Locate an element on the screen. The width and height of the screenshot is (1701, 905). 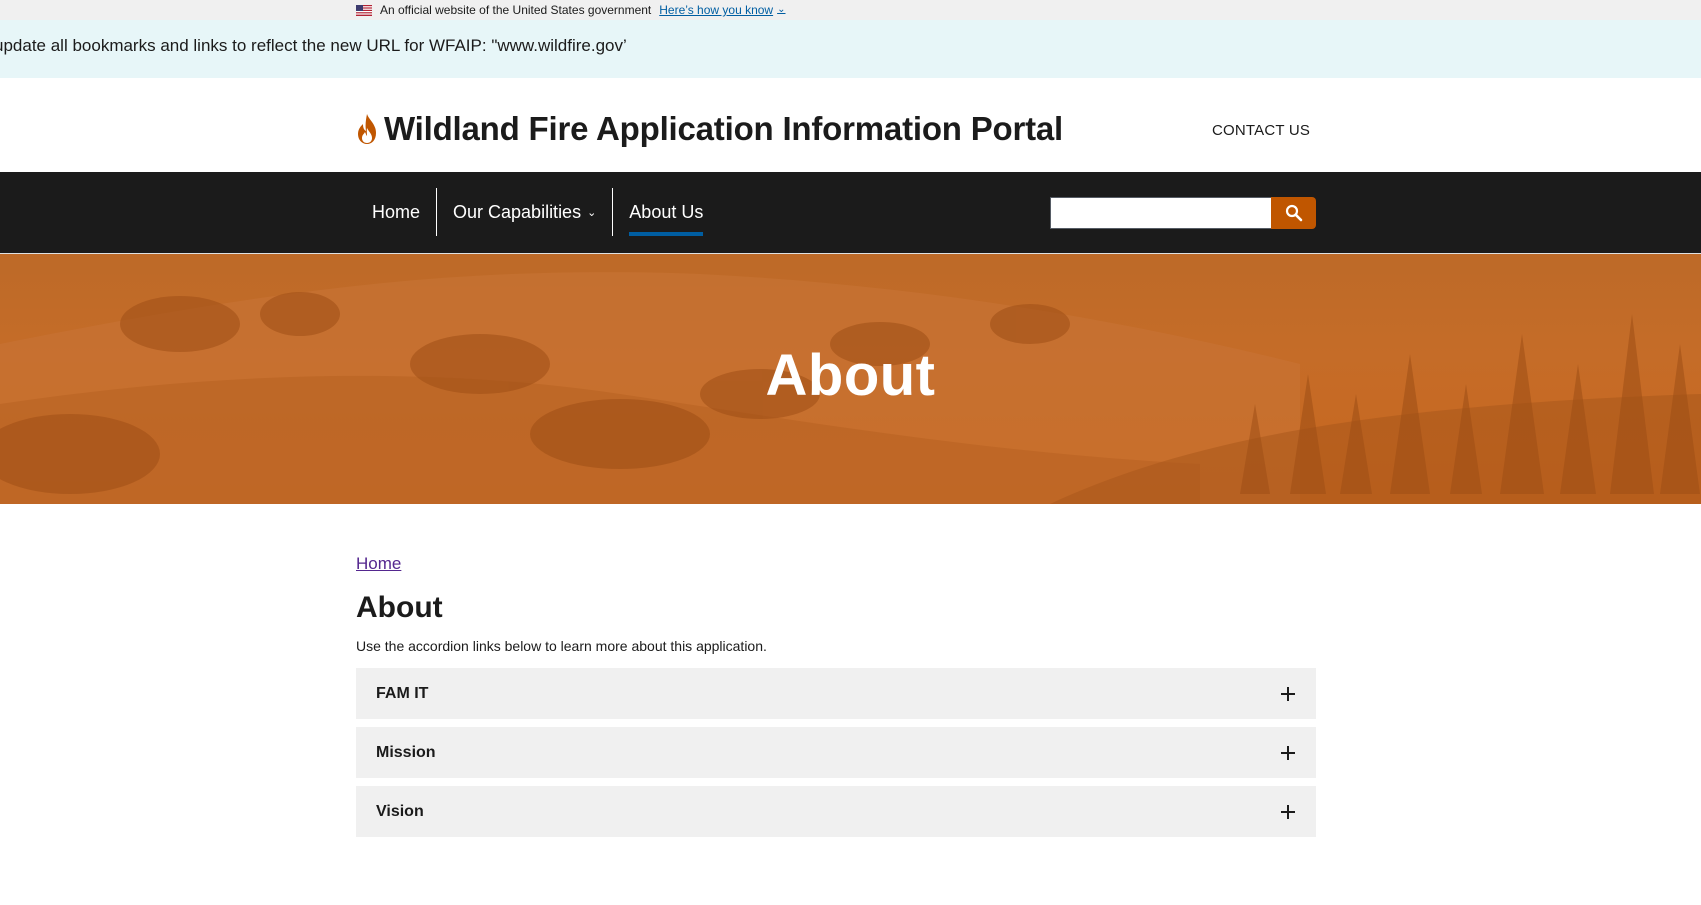
heres-how-you-know-link: Here’s how you know ⌄ is located at coordinates (722, 10).